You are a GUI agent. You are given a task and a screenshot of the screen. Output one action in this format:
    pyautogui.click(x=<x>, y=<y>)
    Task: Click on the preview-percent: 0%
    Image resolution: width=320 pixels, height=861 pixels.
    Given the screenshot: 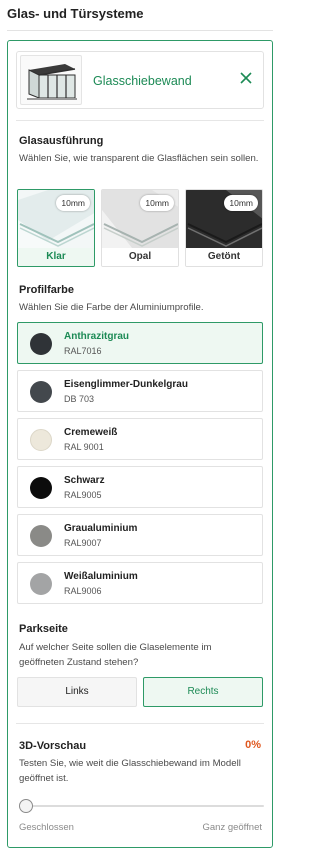 What is the action you would take?
    pyautogui.click(x=253, y=745)
    